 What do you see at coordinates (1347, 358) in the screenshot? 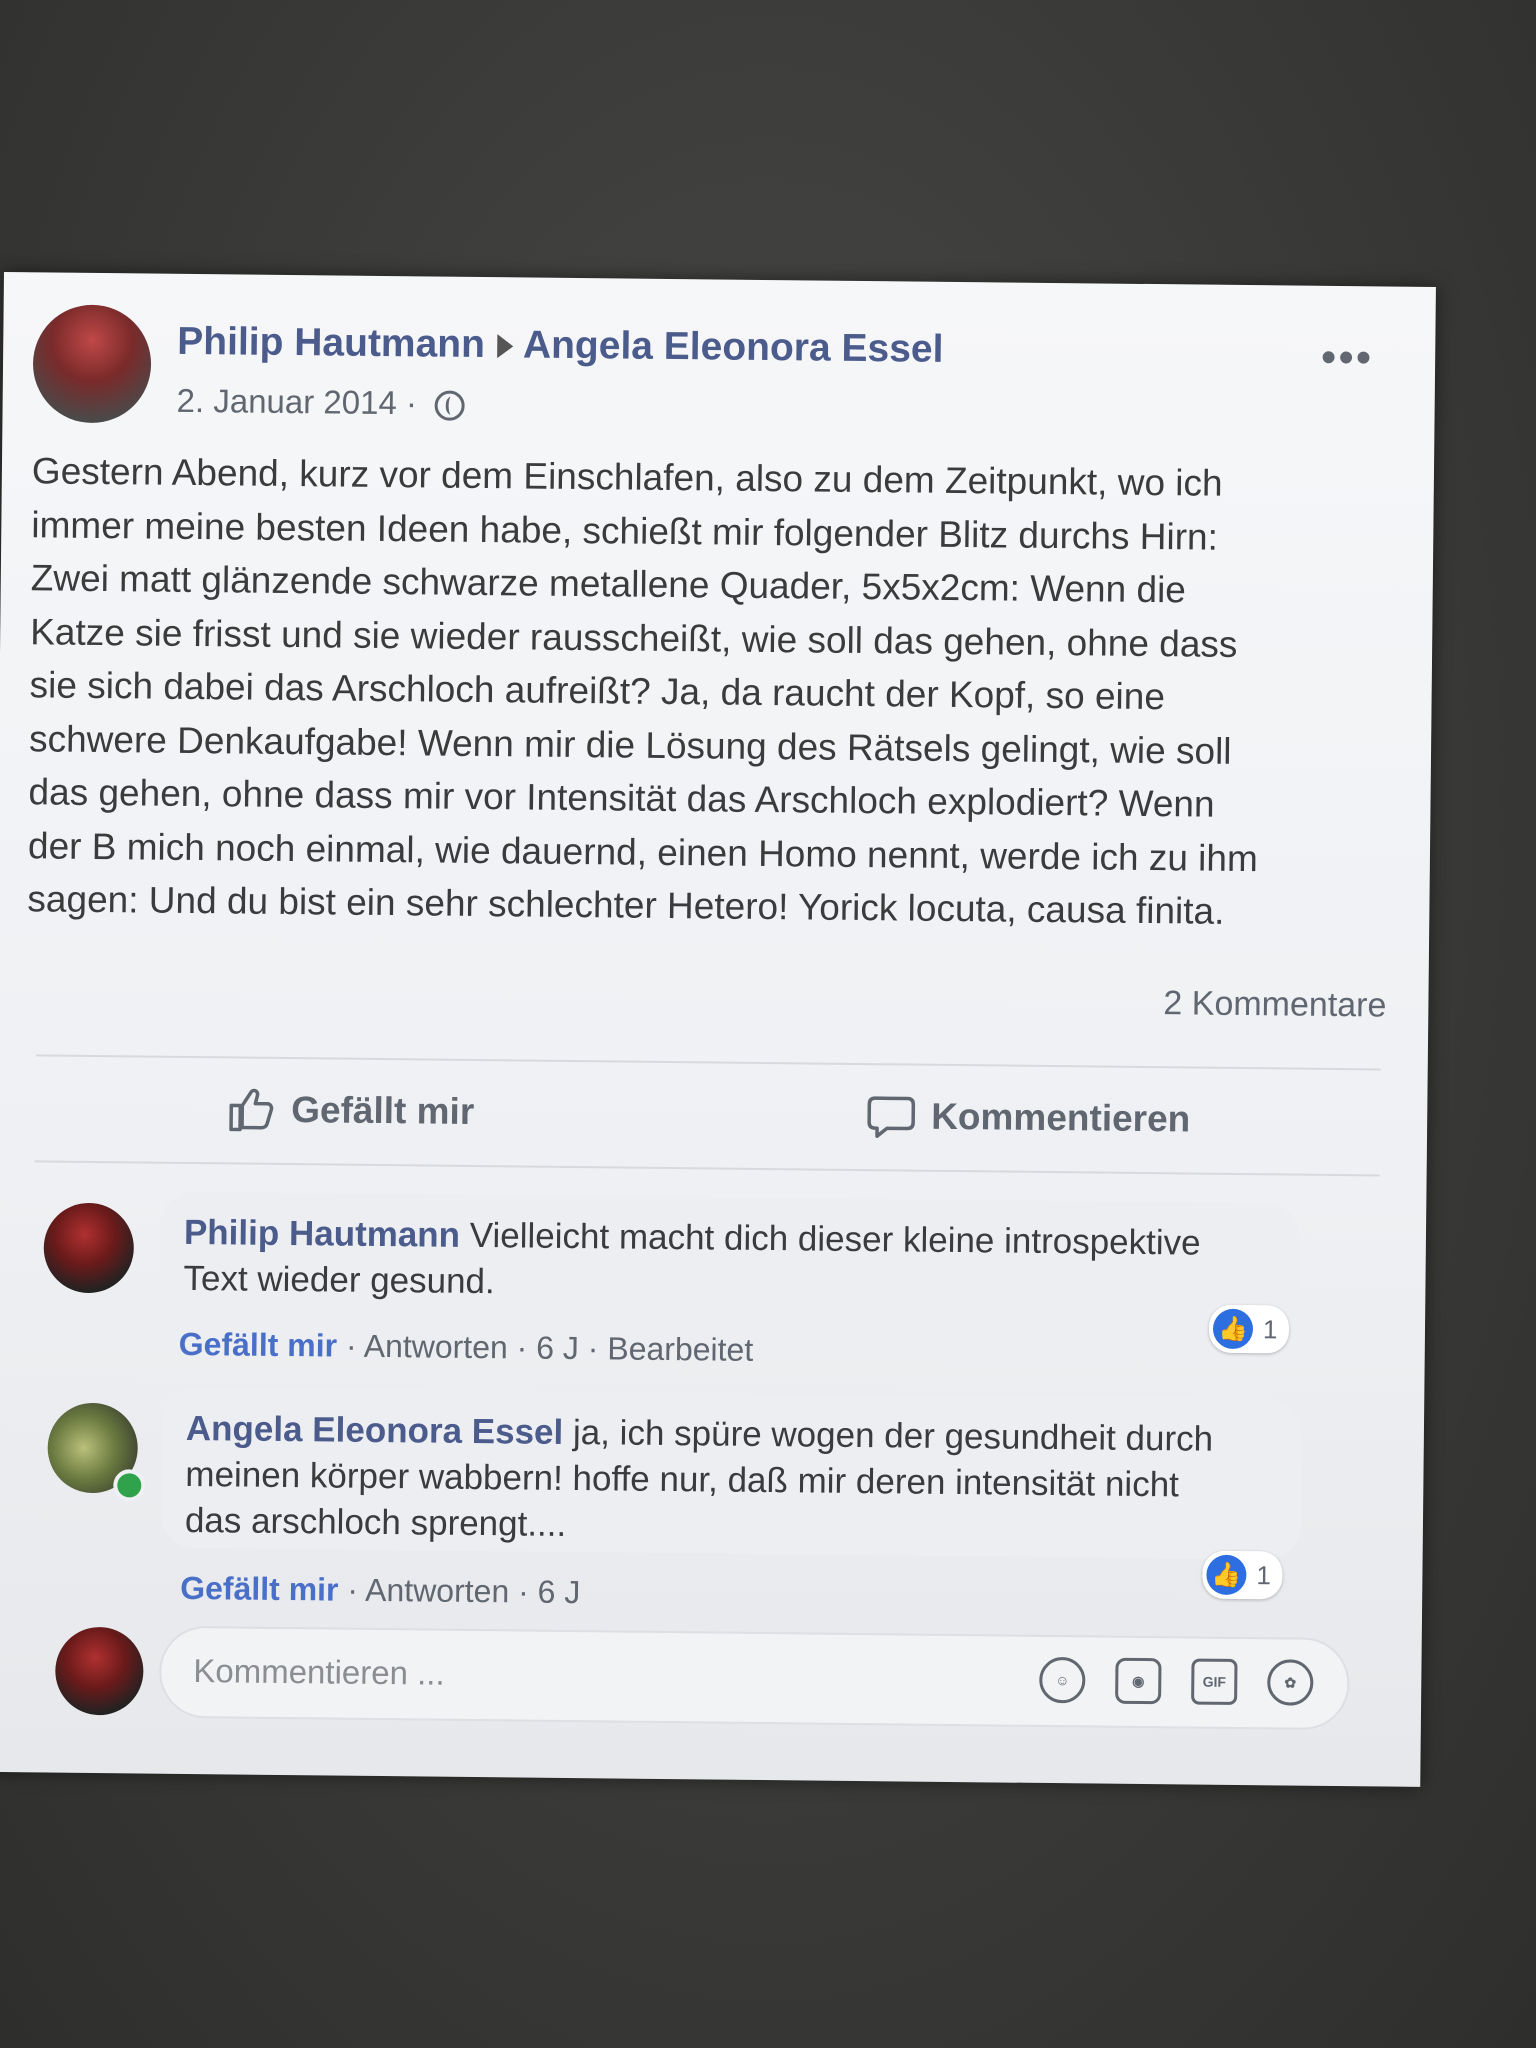
I see `more-options-icon: •••` at bounding box center [1347, 358].